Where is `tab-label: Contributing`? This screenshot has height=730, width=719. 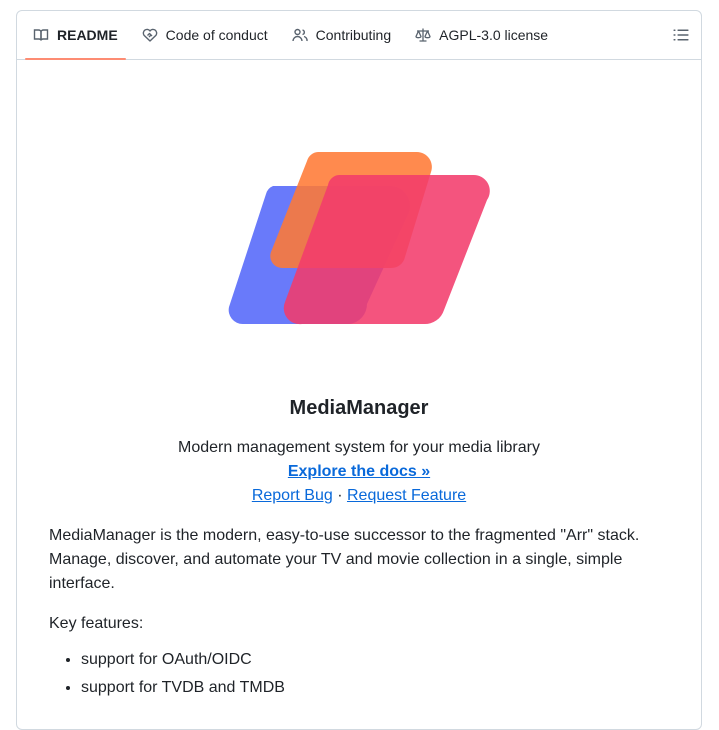 tab-label: Contributing is located at coordinates (353, 35).